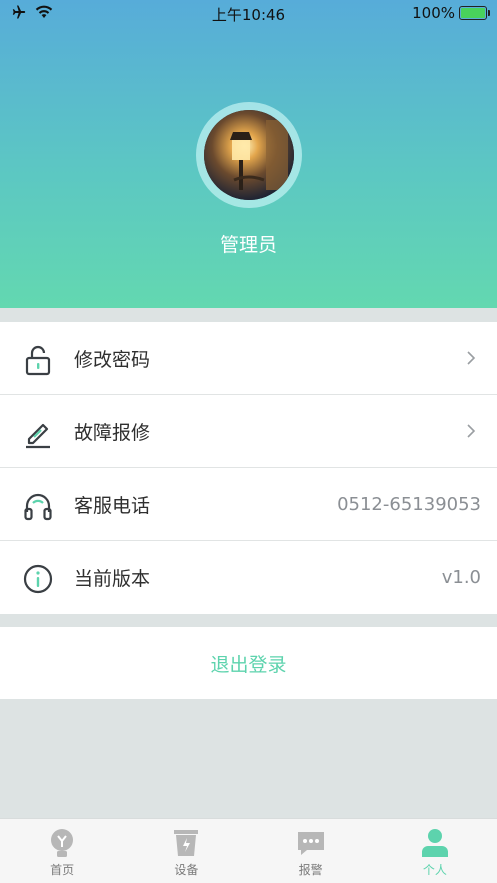 This screenshot has height=883, width=497. I want to click on tab-bar: 首页 设备 报警 个人, so click(248, 850).